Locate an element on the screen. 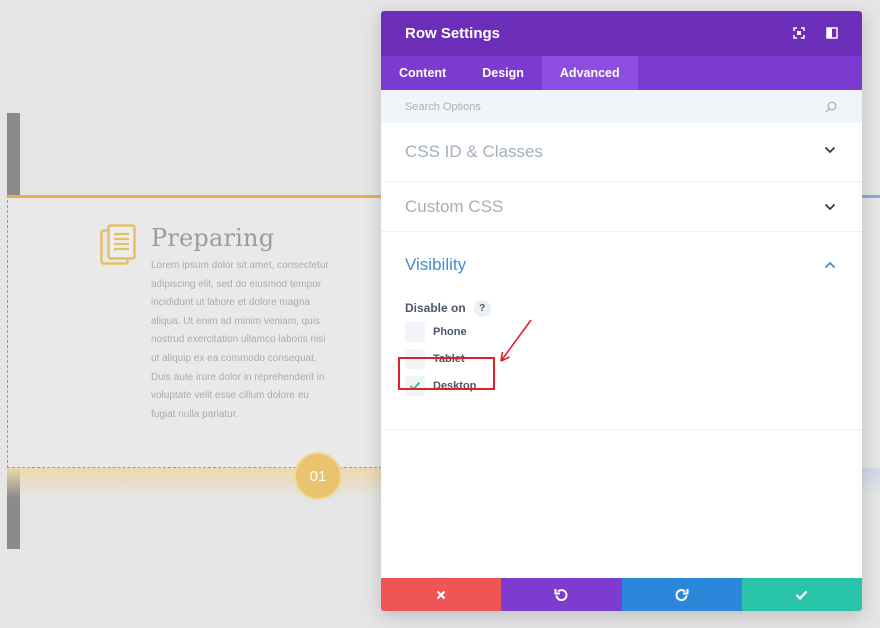 The width and height of the screenshot is (880, 628). annotation-arrow-icon is located at coordinates (516, 340).